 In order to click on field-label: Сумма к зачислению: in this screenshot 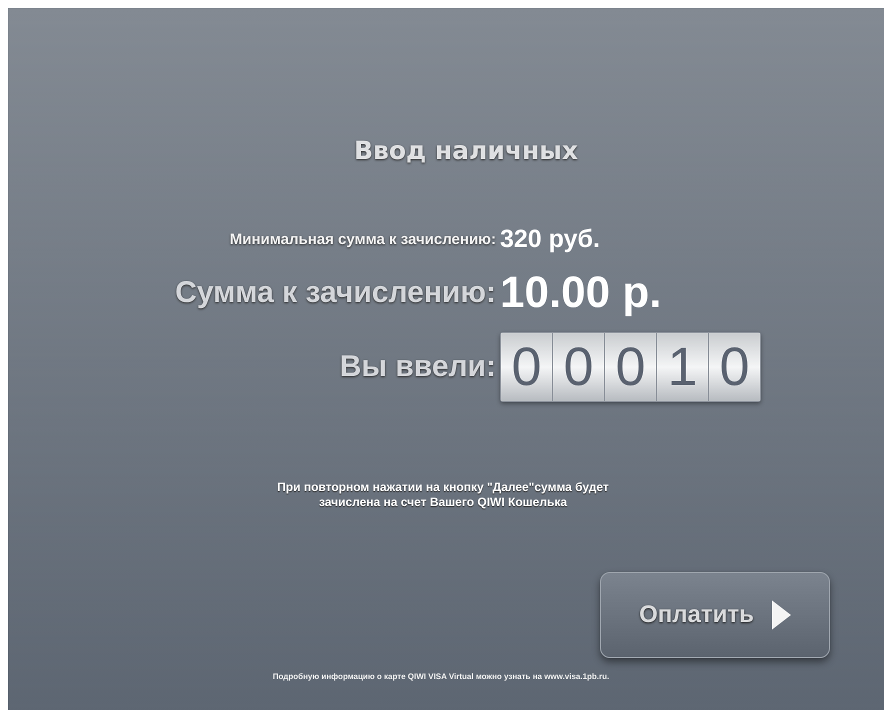, I will do `click(336, 293)`.